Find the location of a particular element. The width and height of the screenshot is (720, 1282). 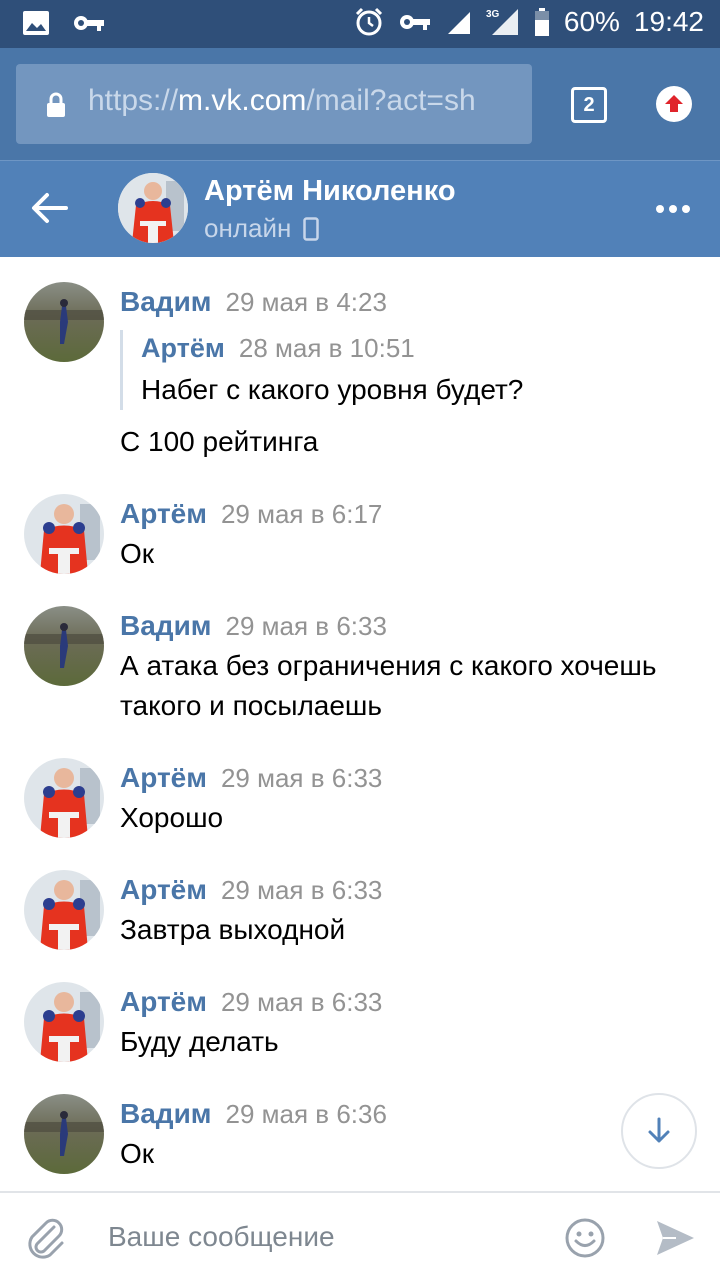

message-author: Вадим 29 мая в 6:33 is located at coordinates (253, 626).